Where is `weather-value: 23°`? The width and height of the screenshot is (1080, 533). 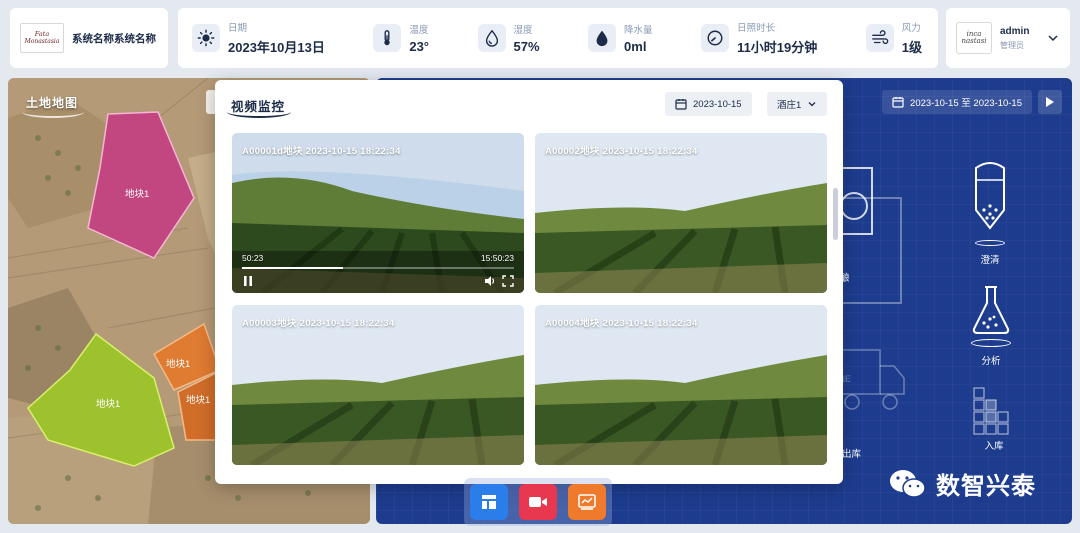 weather-value: 23° is located at coordinates (419, 46).